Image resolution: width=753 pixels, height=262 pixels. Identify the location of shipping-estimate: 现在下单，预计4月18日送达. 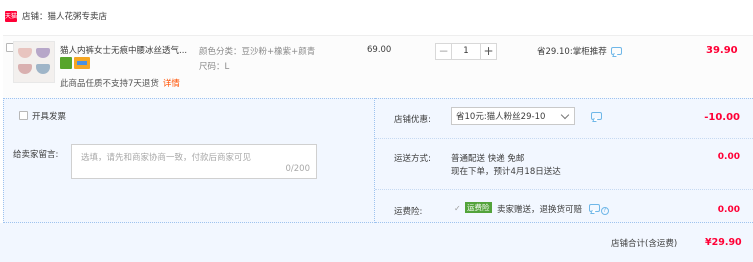
(506, 172).